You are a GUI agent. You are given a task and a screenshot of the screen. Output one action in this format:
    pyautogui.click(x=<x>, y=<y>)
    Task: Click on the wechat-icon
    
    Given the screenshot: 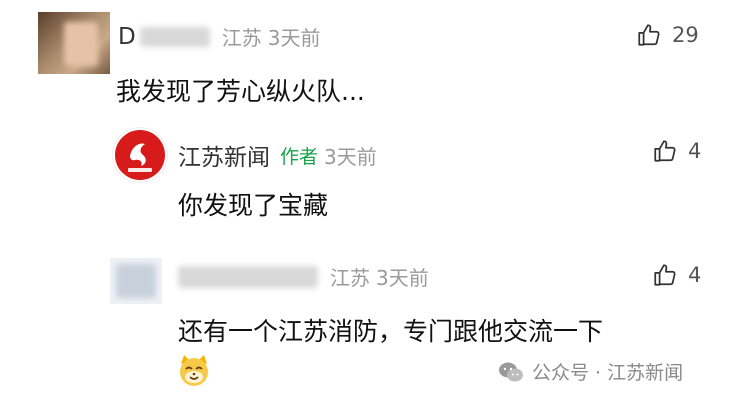 What is the action you would take?
    pyautogui.click(x=511, y=371)
    